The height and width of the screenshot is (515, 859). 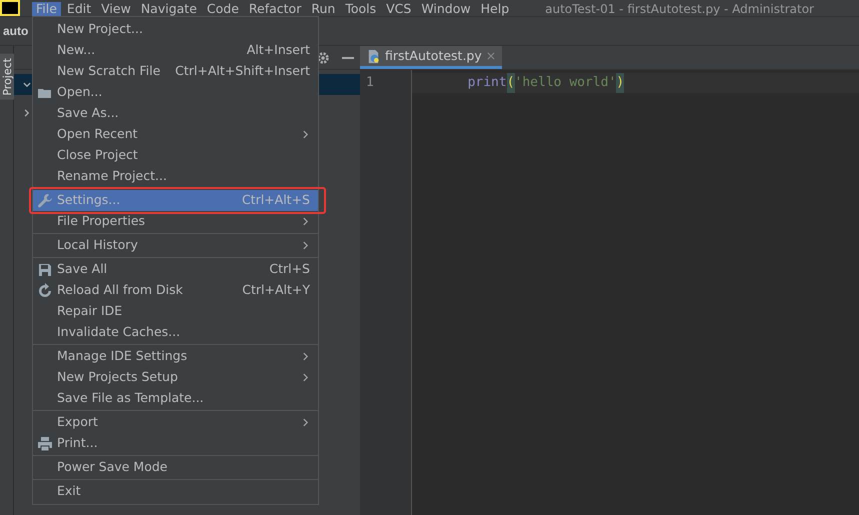 What do you see at coordinates (370, 83) in the screenshot?
I see `line-number: 1` at bounding box center [370, 83].